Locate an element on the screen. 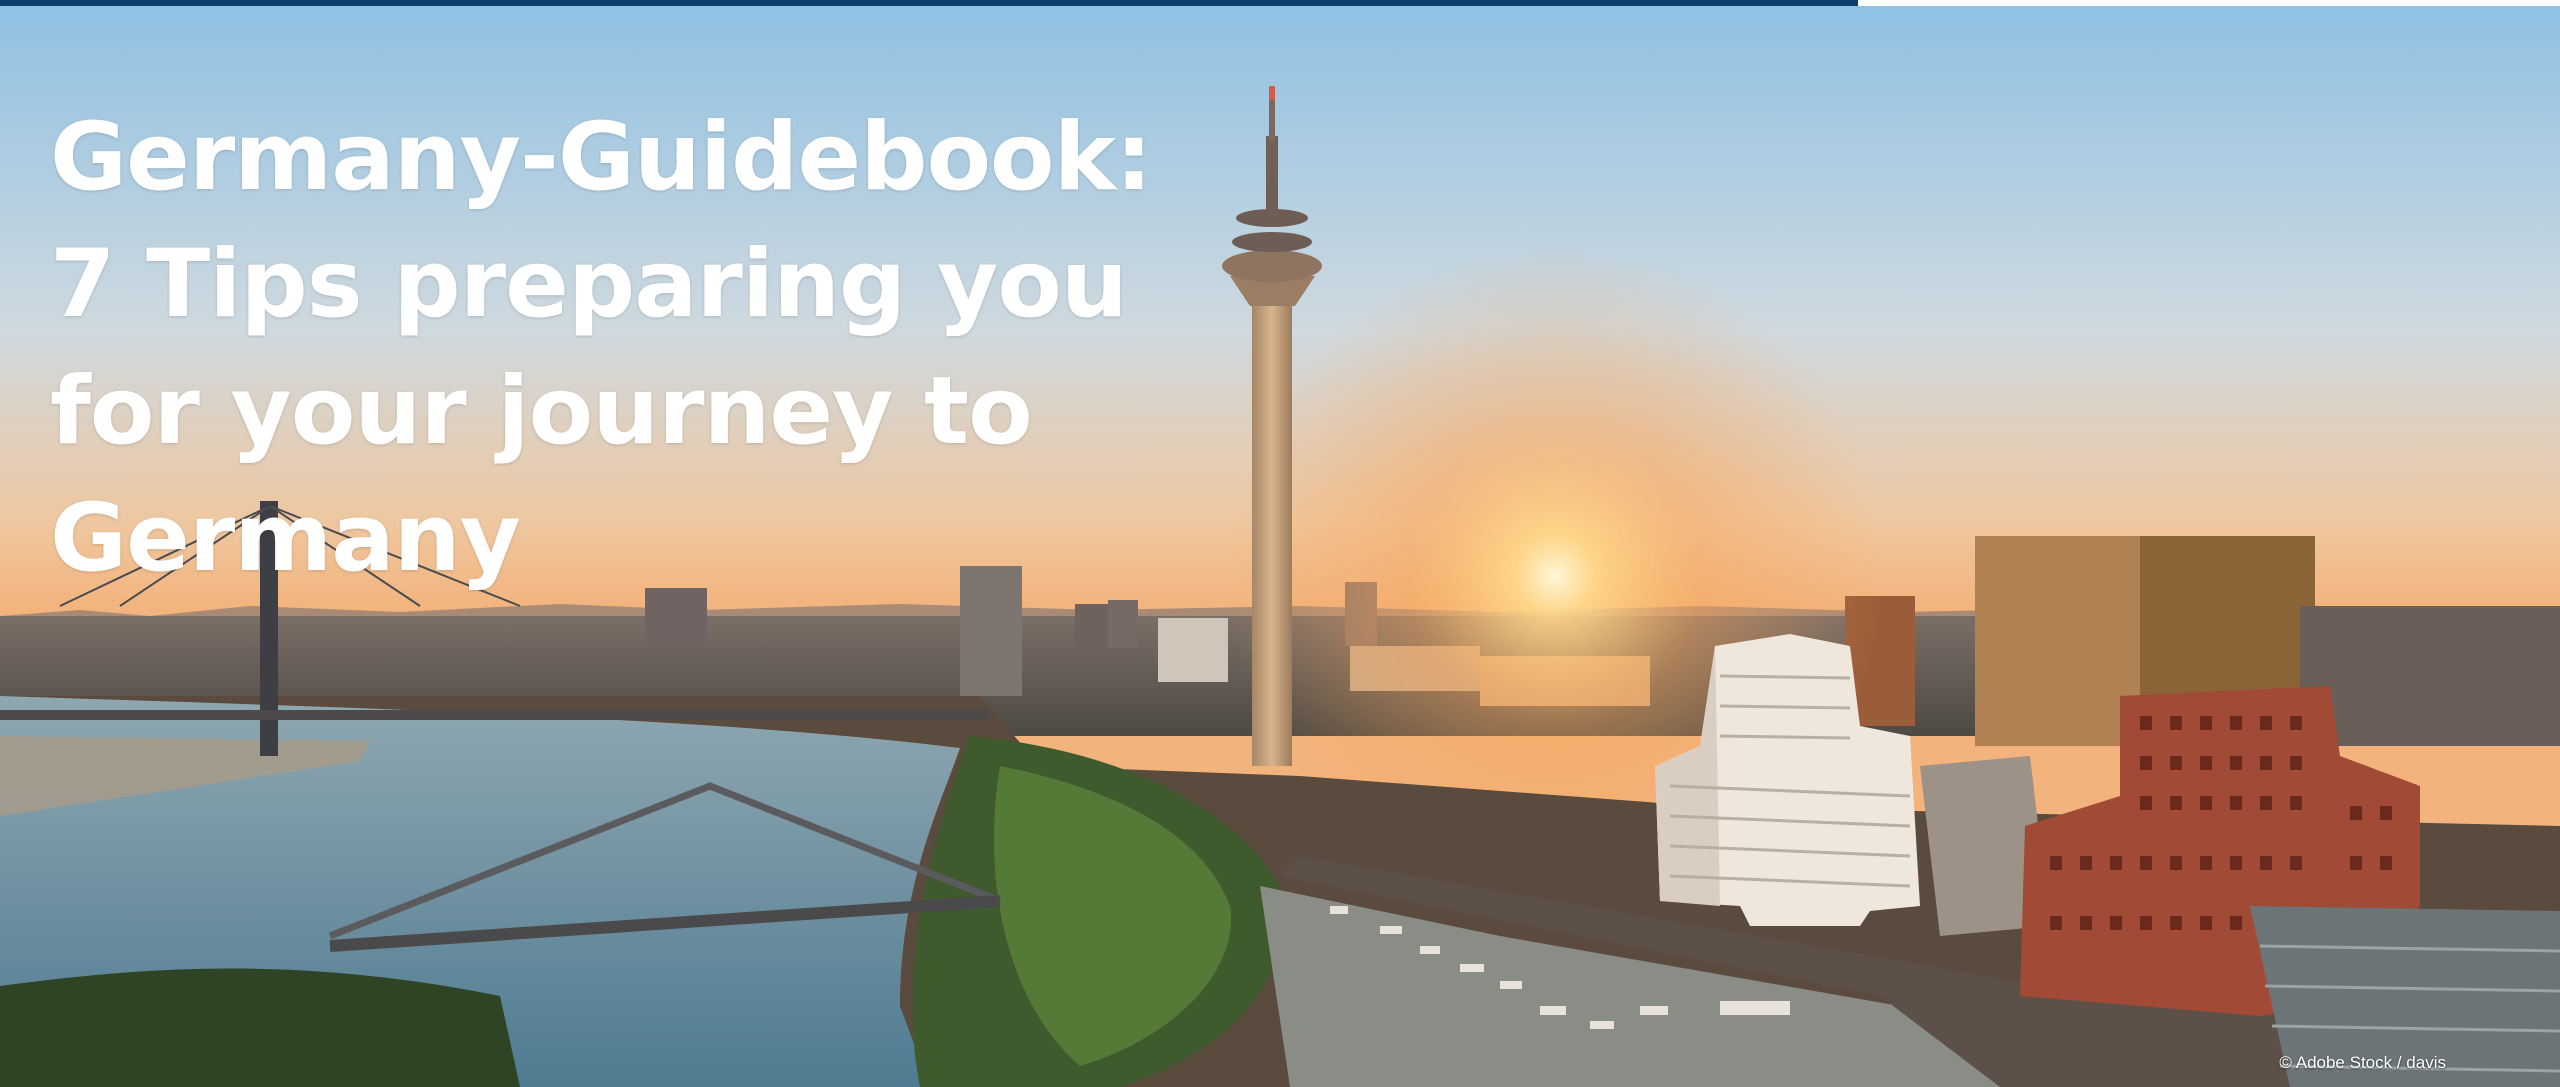 The height and width of the screenshot is (1087, 2560). photo-credit: © Adobe Stock / davis is located at coordinates (2362, 1062).